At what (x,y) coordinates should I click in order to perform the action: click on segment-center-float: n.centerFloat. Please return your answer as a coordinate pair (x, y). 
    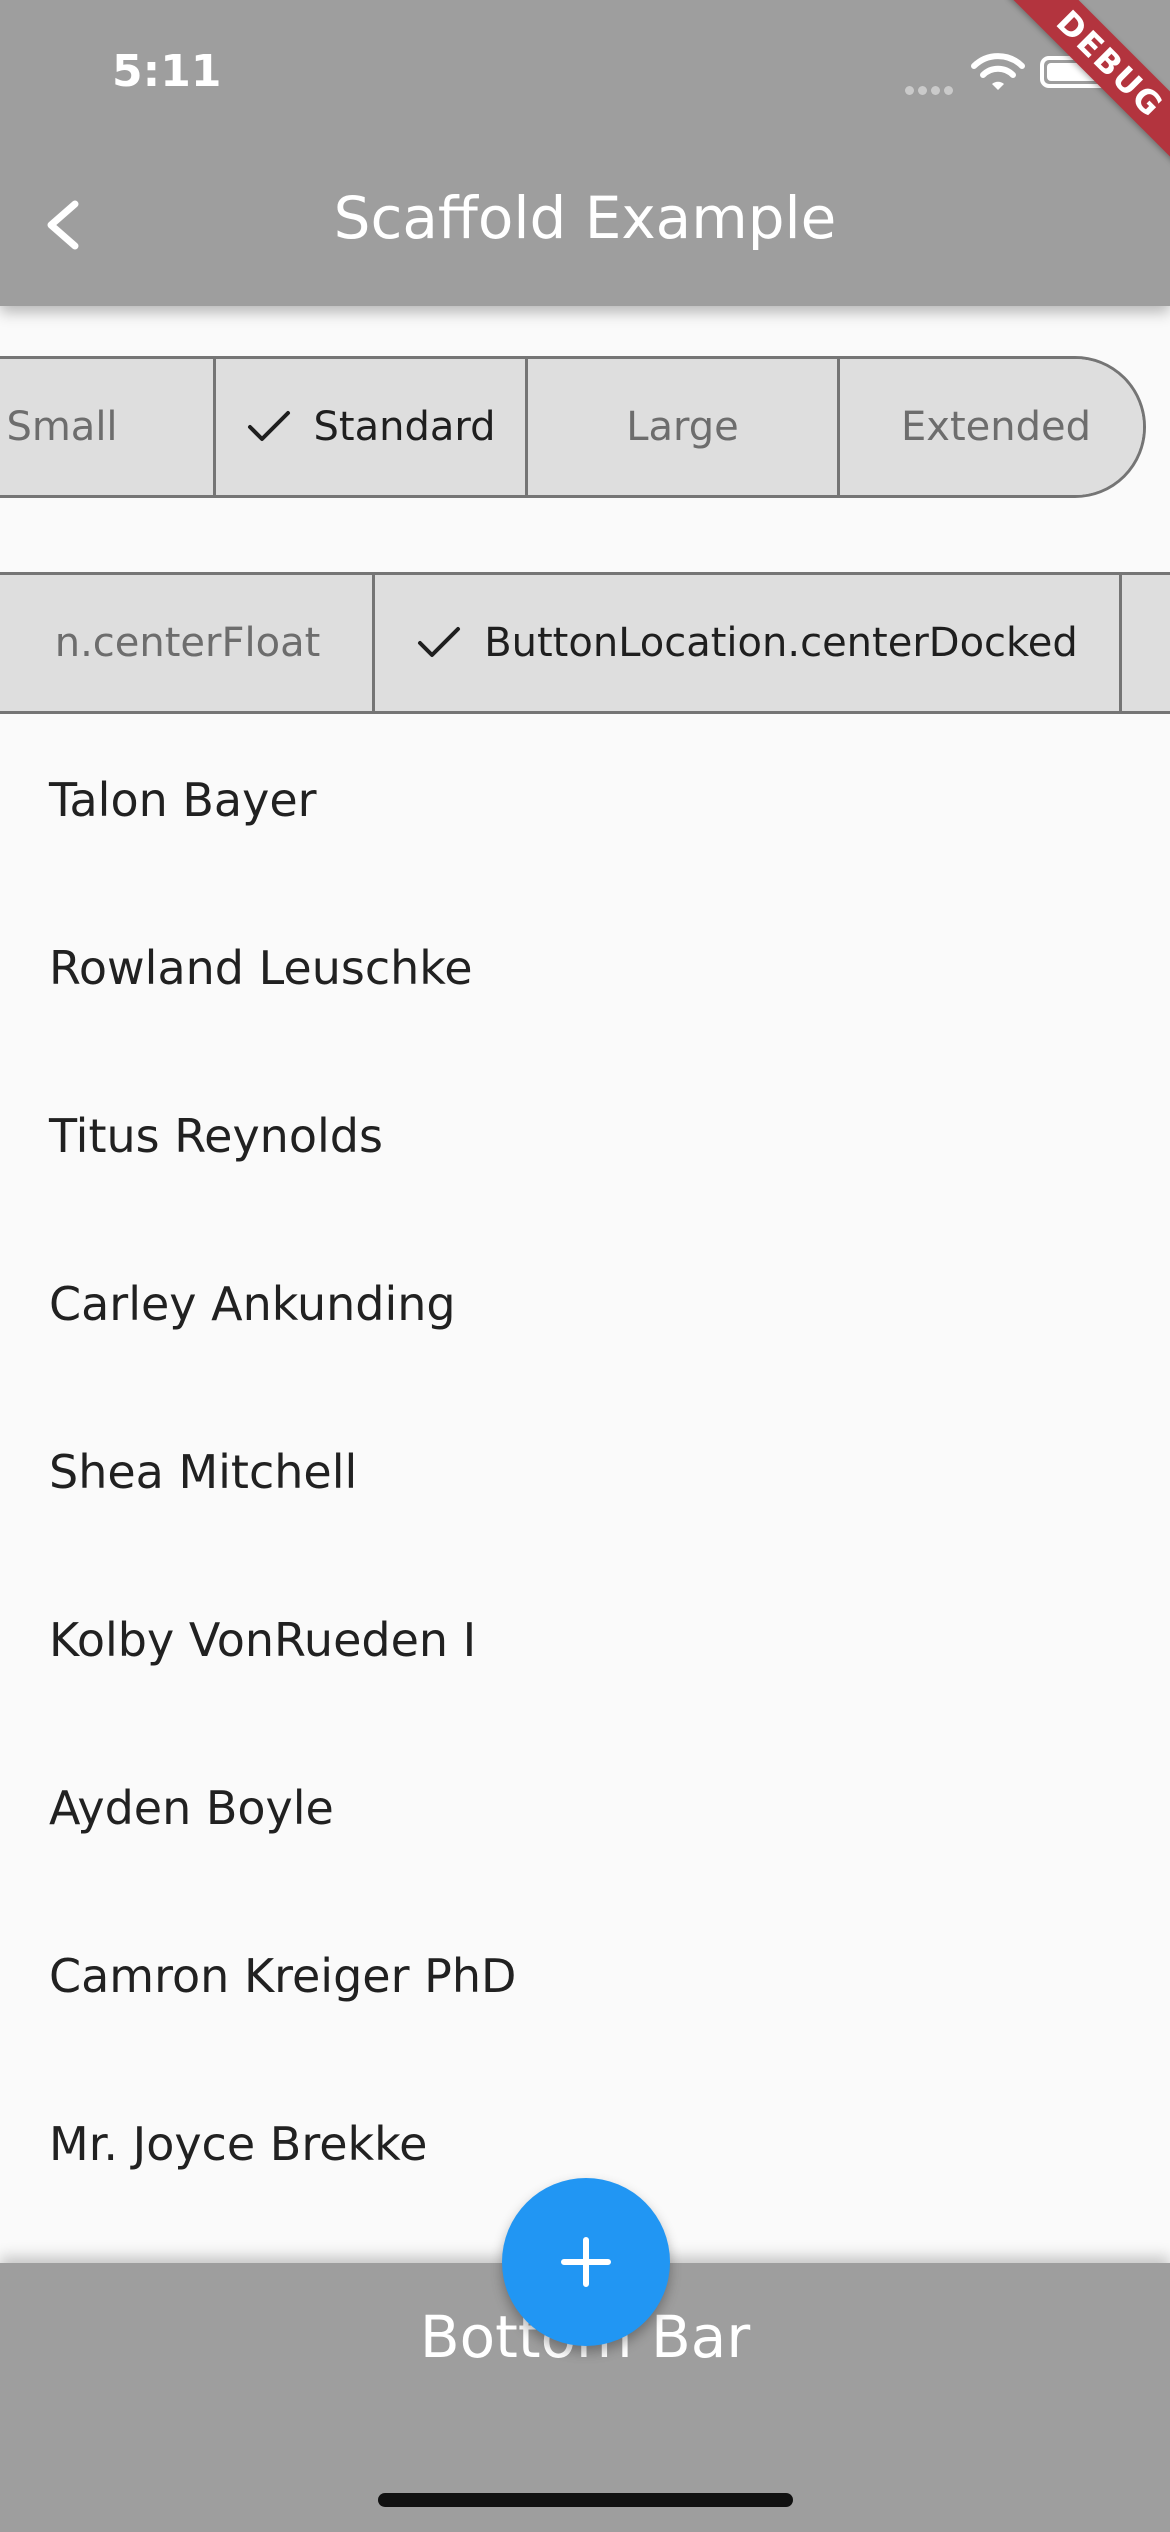
    Looking at the image, I should click on (187, 643).